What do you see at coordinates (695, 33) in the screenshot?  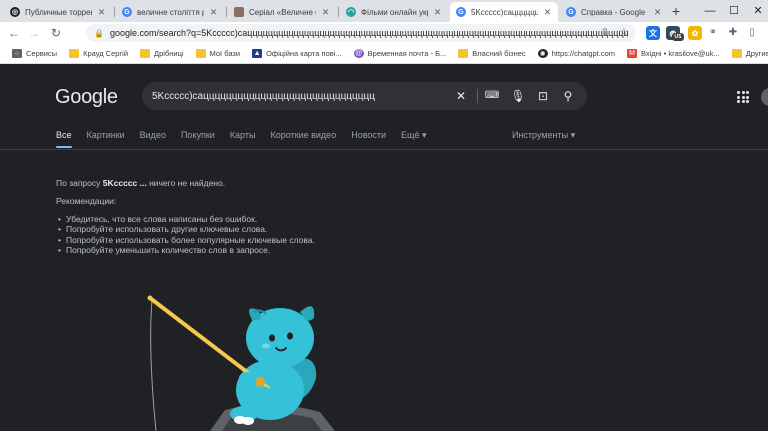 I see `extension-yellow-icon: ✿` at bounding box center [695, 33].